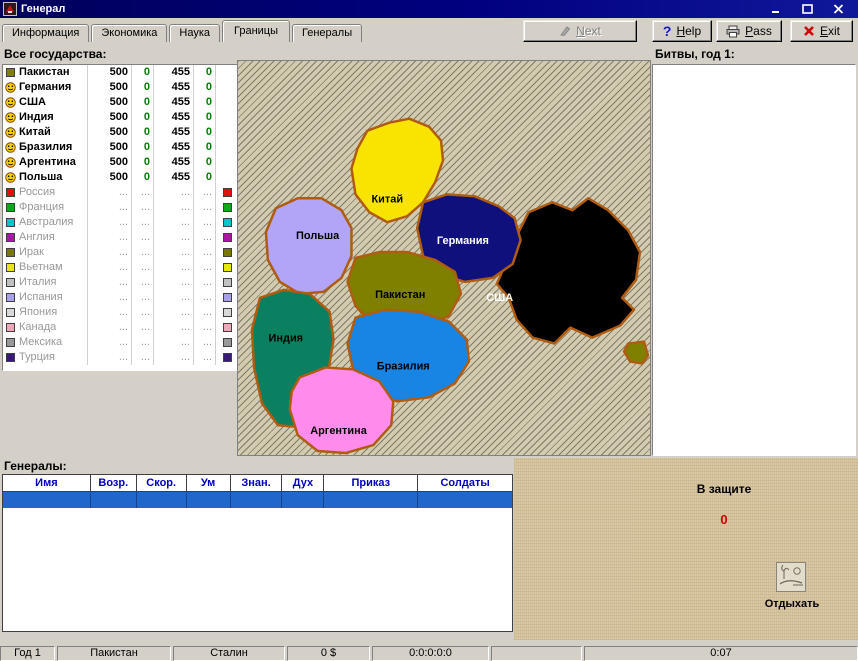  What do you see at coordinates (37, 357) in the screenshot?
I see `country-name: Турция` at bounding box center [37, 357].